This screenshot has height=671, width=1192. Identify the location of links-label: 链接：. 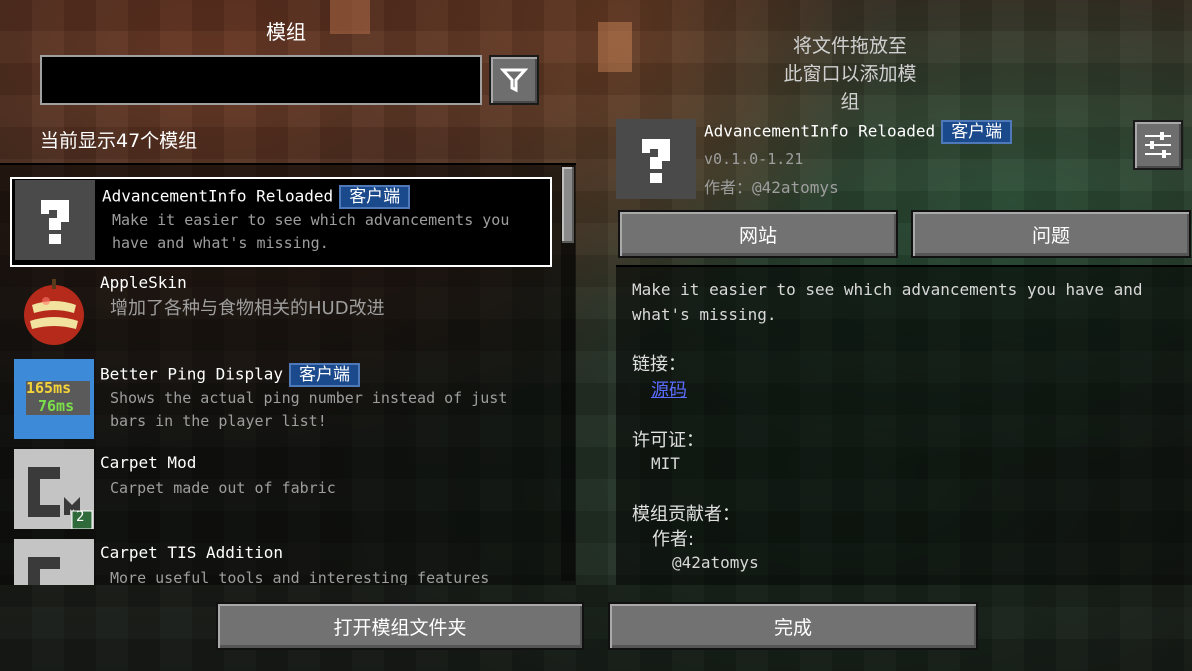
(659, 364).